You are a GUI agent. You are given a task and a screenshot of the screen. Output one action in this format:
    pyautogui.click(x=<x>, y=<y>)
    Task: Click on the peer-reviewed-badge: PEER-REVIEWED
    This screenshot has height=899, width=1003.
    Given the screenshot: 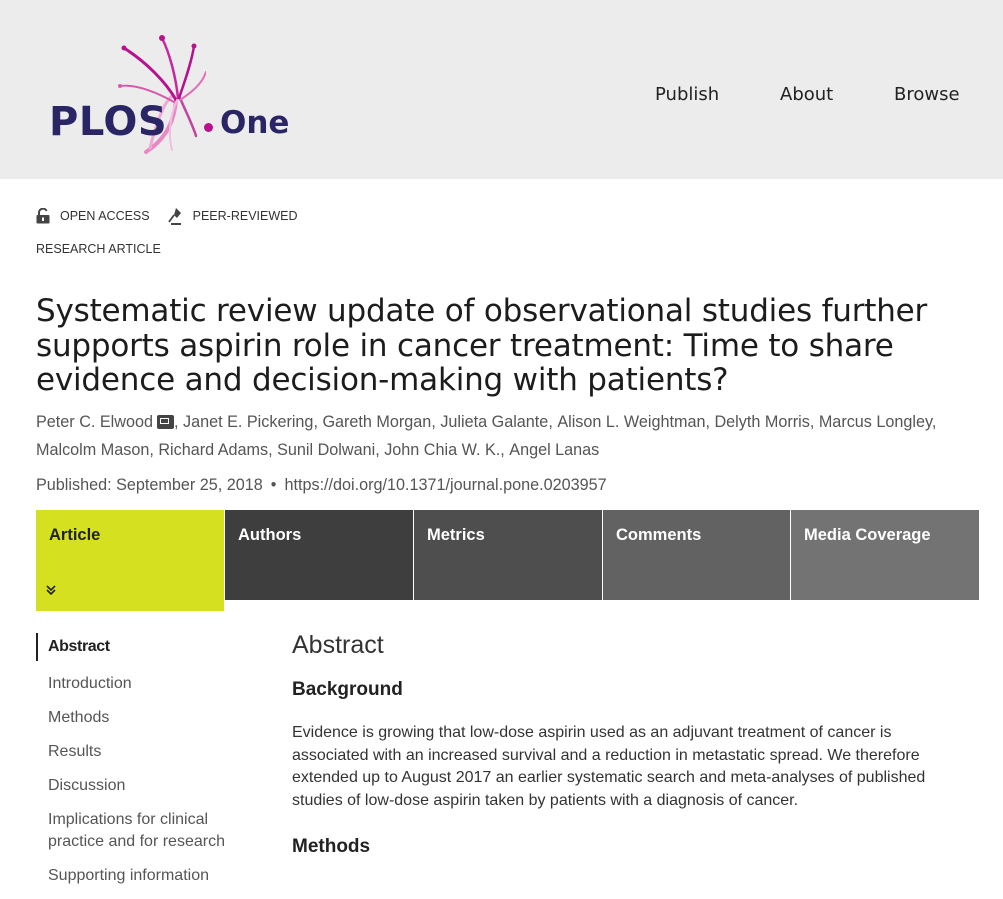 What is the action you would take?
    pyautogui.click(x=232, y=216)
    